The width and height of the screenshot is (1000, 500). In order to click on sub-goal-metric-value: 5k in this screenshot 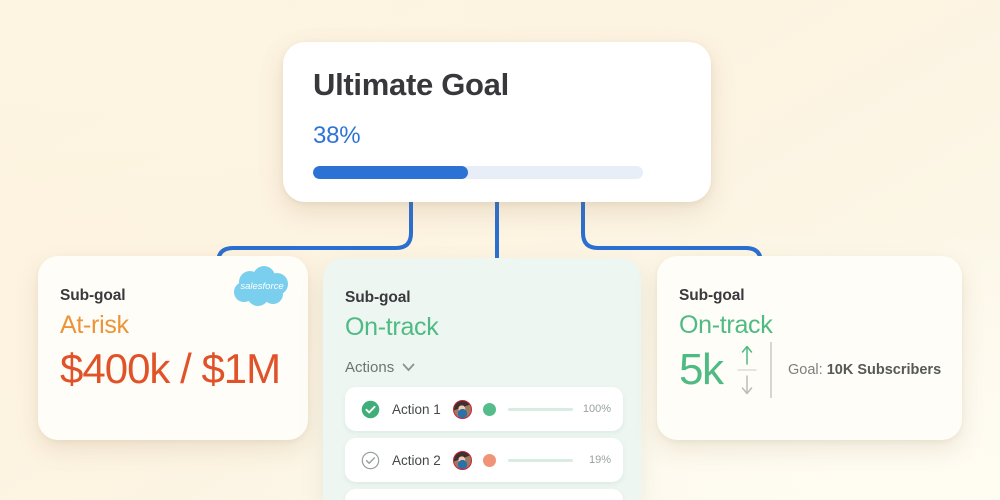, I will do `click(701, 370)`.